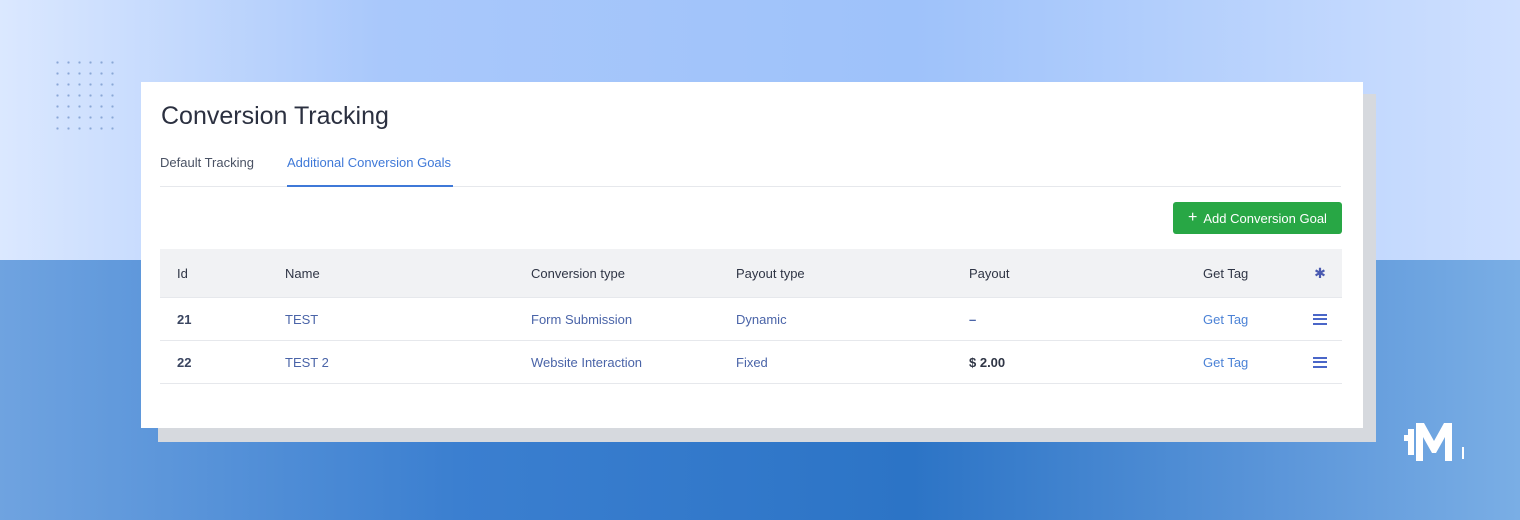 The height and width of the screenshot is (520, 1520). I want to click on column-header-conversion-type: Conversion type, so click(578, 273).